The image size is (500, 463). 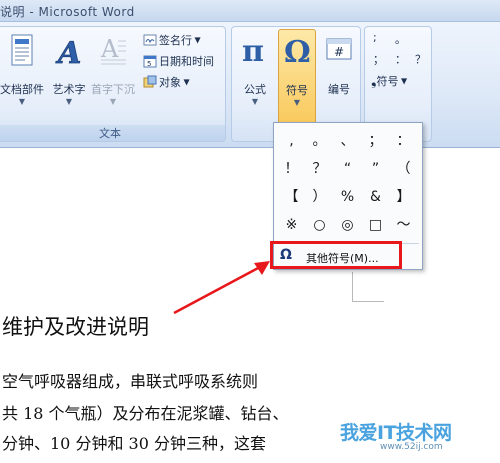 I want to click on document-heading: 维护及改进说明, so click(x=75, y=327).